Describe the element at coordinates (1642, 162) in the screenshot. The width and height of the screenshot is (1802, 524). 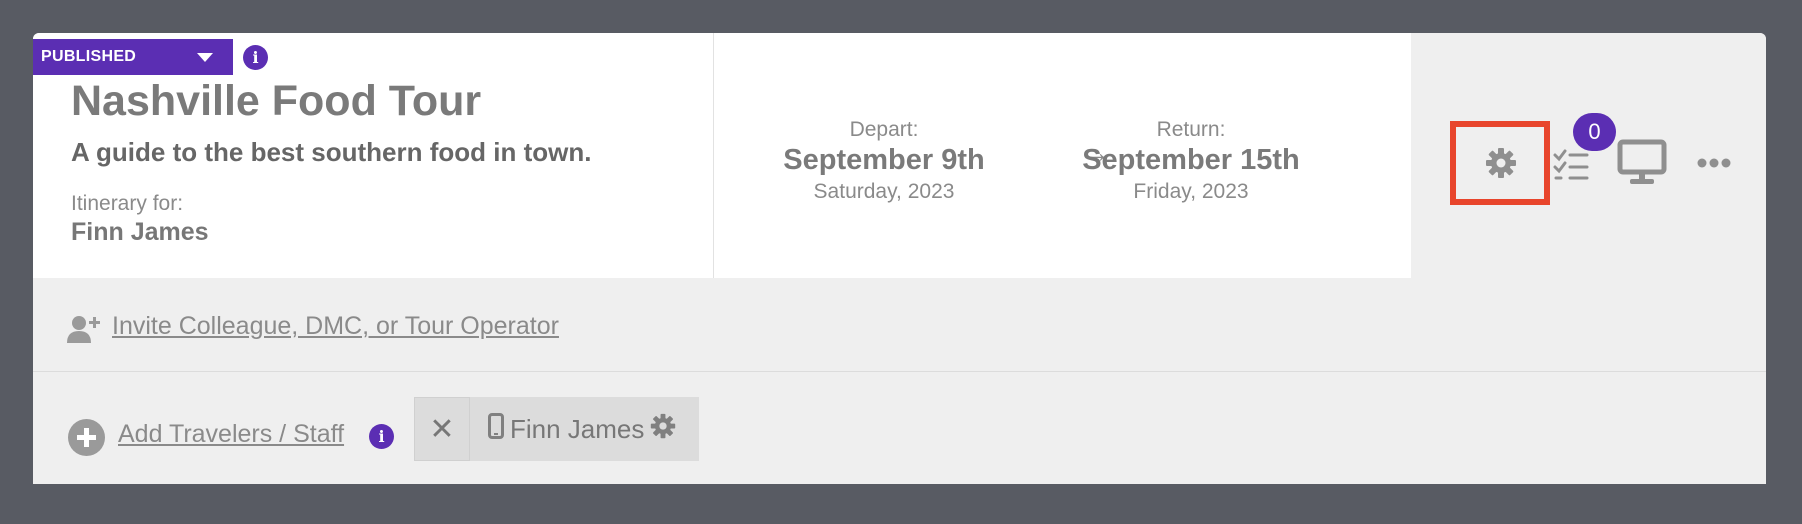
I see `monitor-icon` at that location.